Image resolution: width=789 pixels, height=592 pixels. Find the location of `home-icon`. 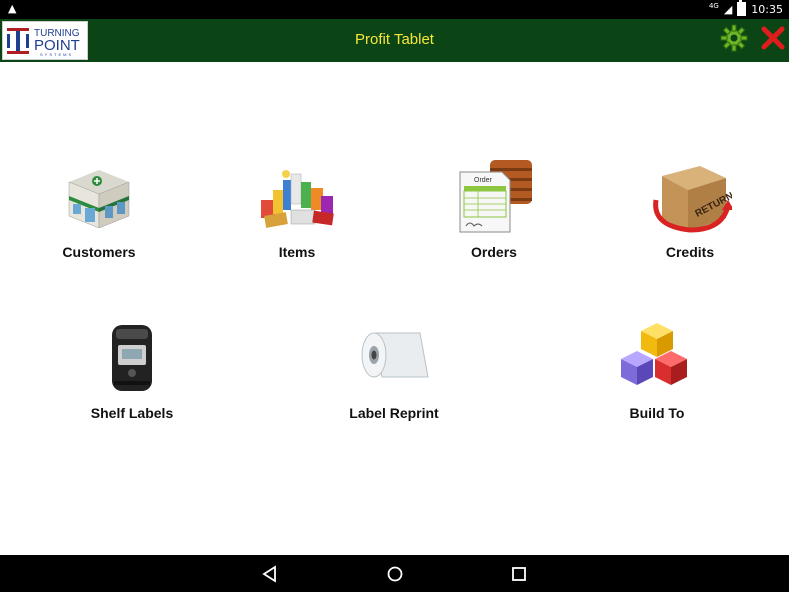

home-icon is located at coordinates (395, 574).